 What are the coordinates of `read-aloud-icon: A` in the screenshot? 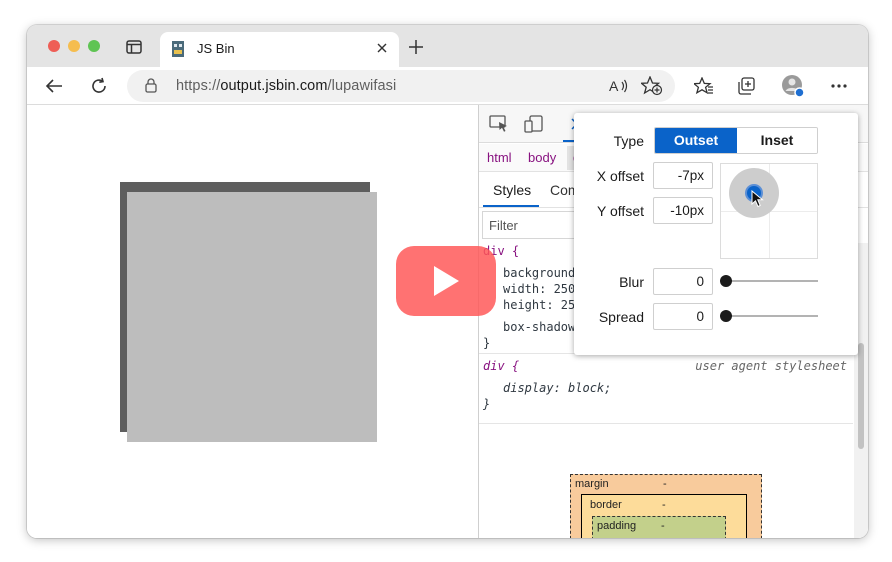 It's located at (618, 86).